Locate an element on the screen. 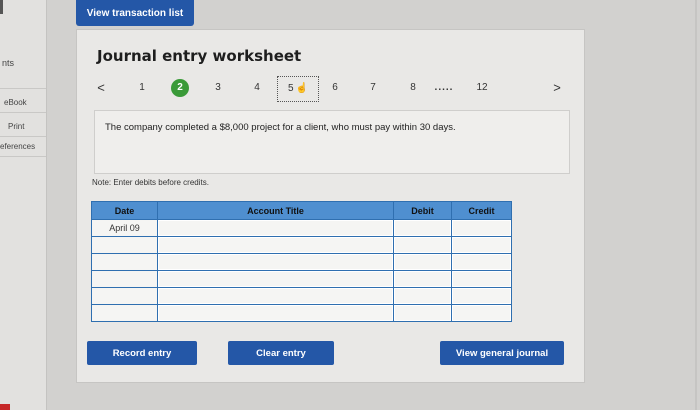 This screenshot has height=410, width=700. next-arrow-icon: > is located at coordinates (557, 88).